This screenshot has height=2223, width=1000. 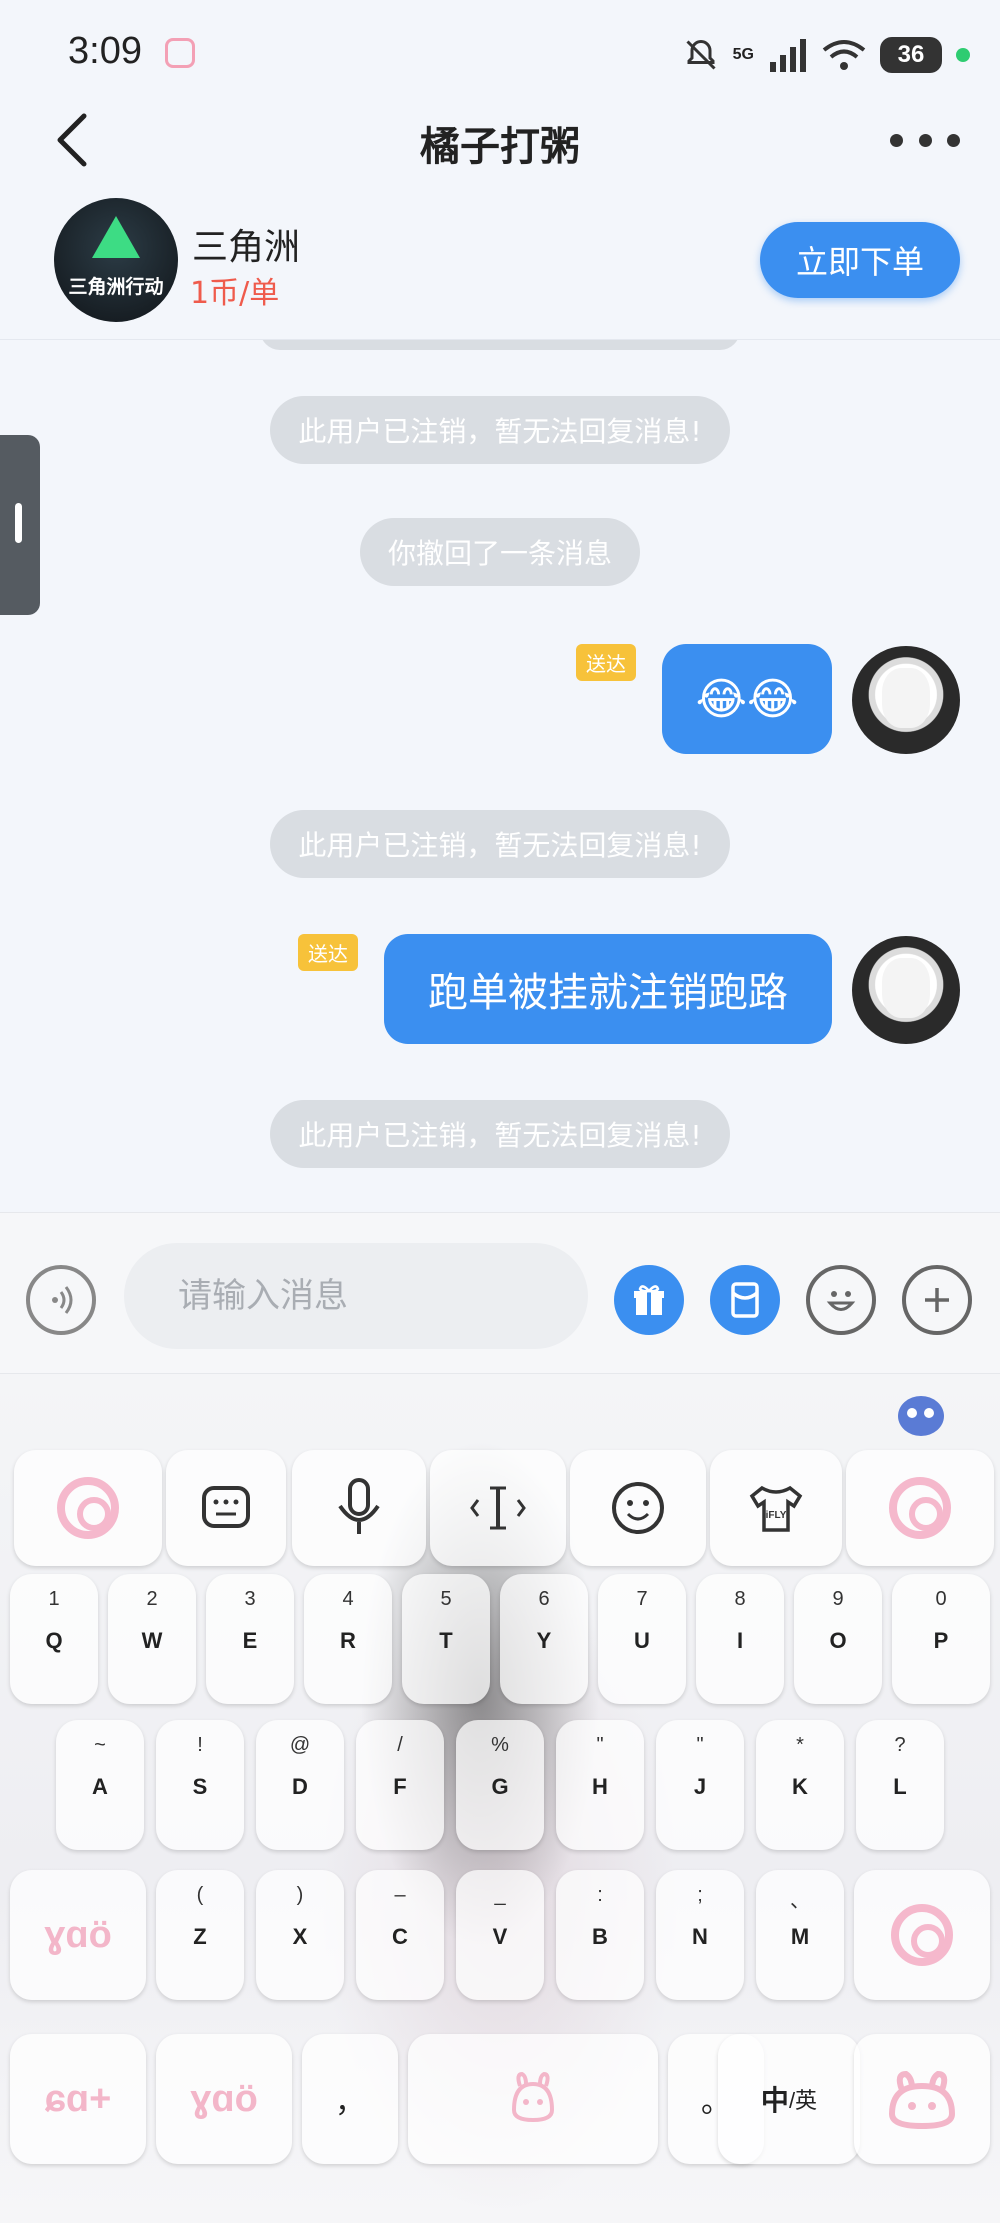 I want to click on toolbar-keyboard-key, so click(x=226, y=1508).